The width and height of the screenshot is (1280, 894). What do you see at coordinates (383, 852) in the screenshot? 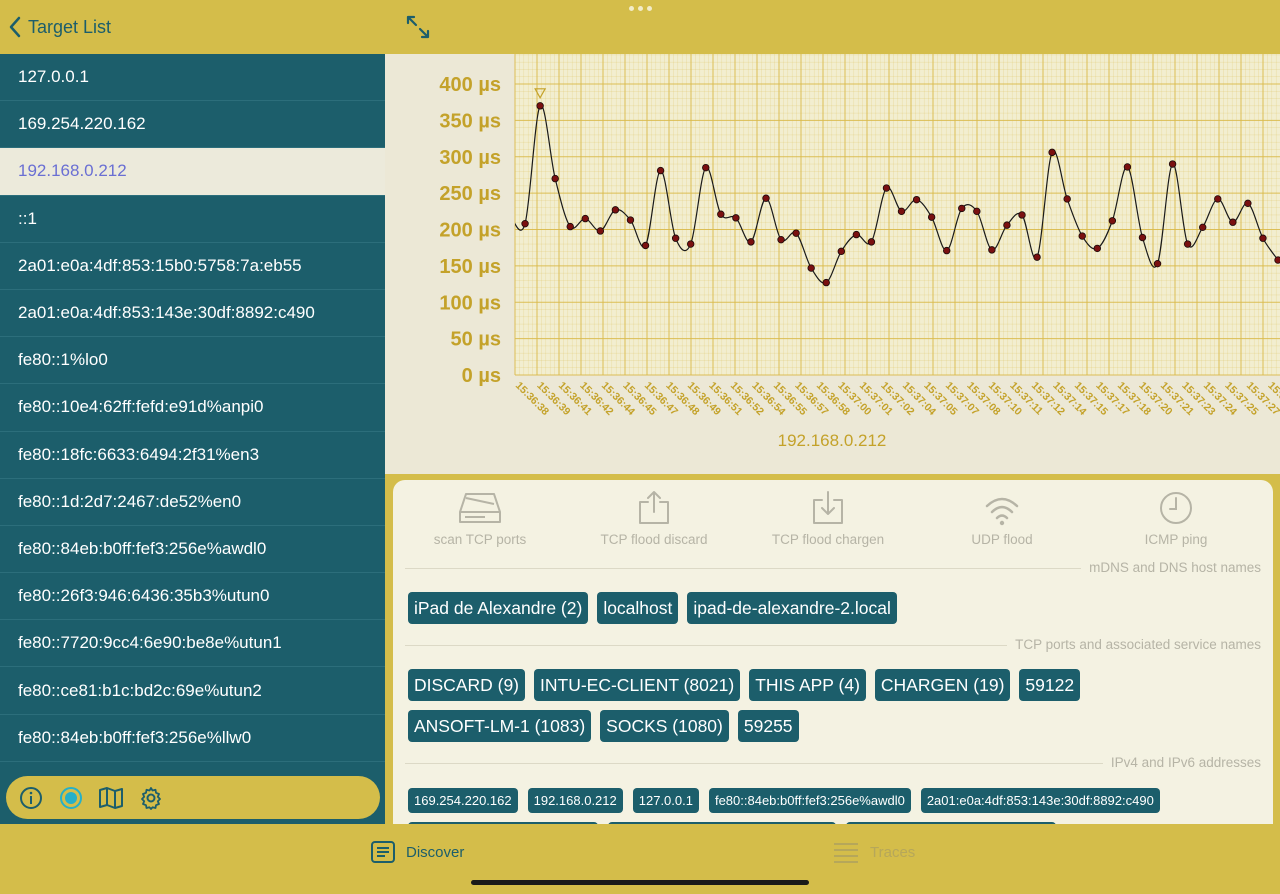
I see `discover-icon` at bounding box center [383, 852].